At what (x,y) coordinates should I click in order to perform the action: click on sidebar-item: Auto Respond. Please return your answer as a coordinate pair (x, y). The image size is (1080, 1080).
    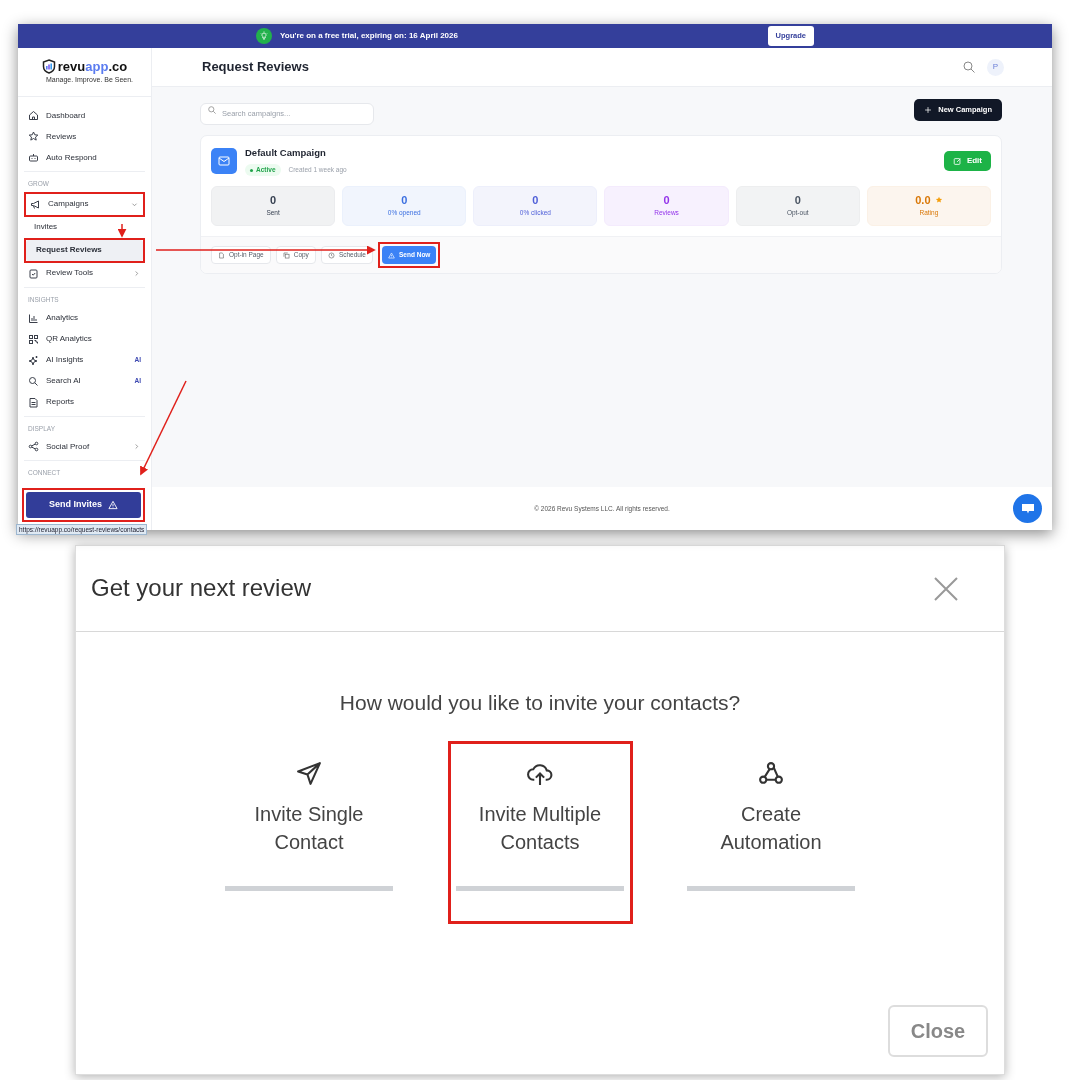
    Looking at the image, I should click on (84, 157).